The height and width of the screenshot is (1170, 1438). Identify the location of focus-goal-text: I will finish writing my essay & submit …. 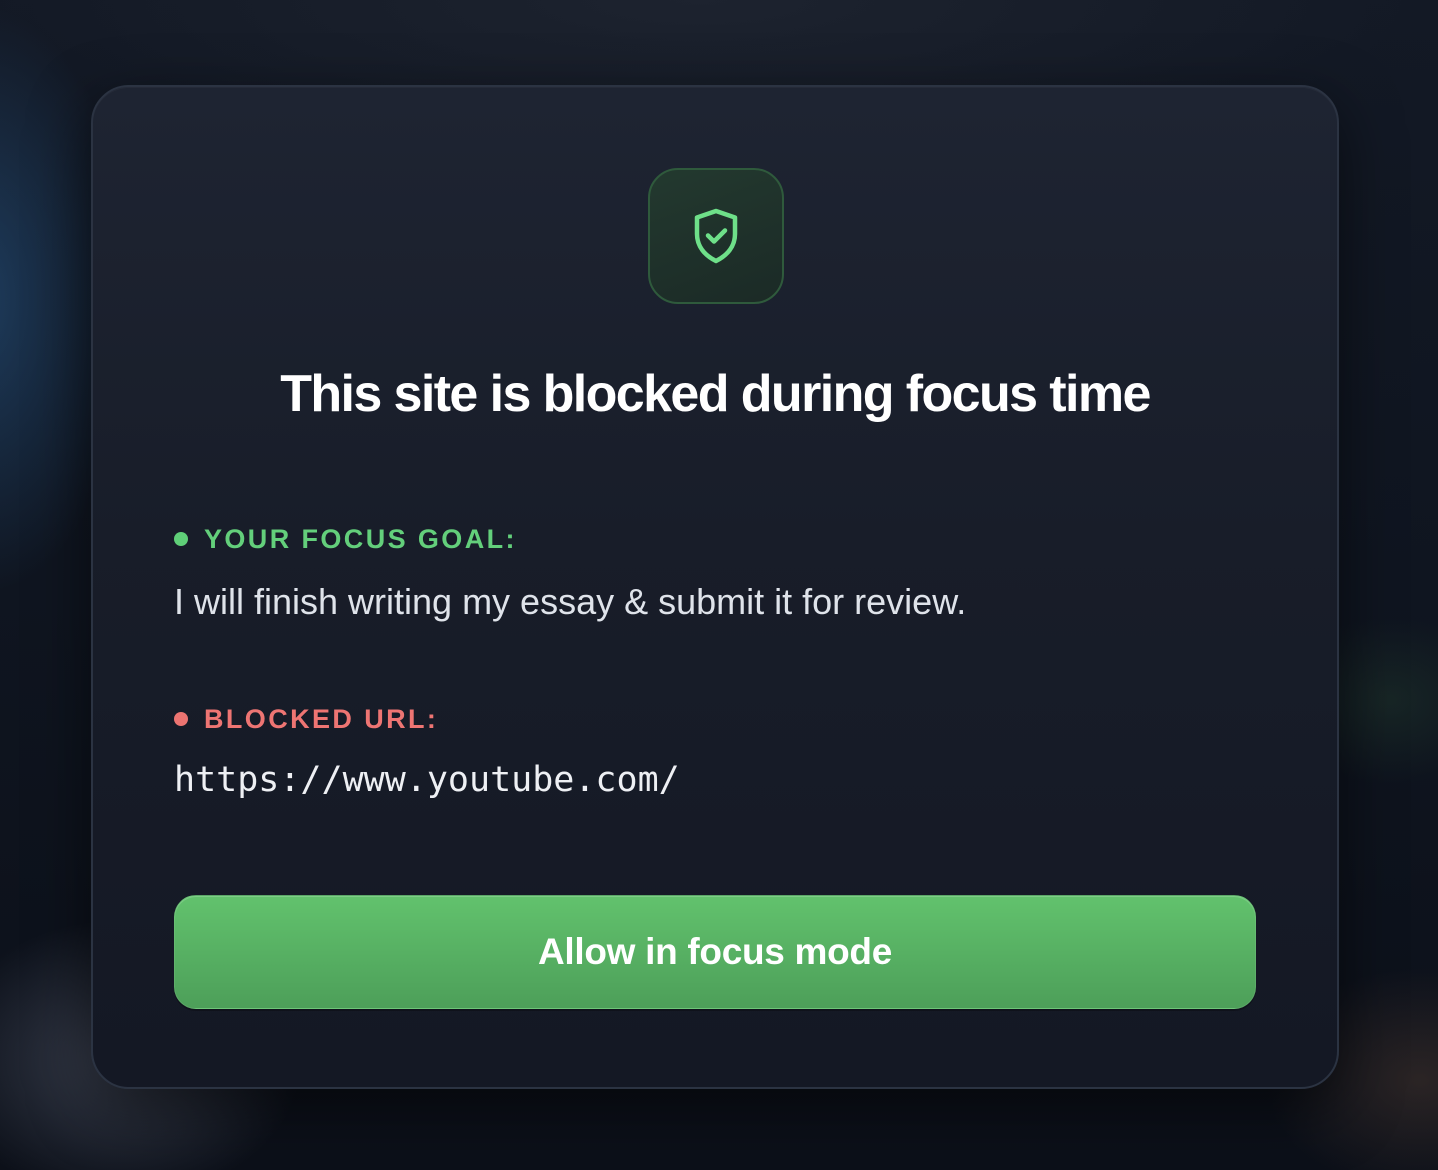
(570, 601).